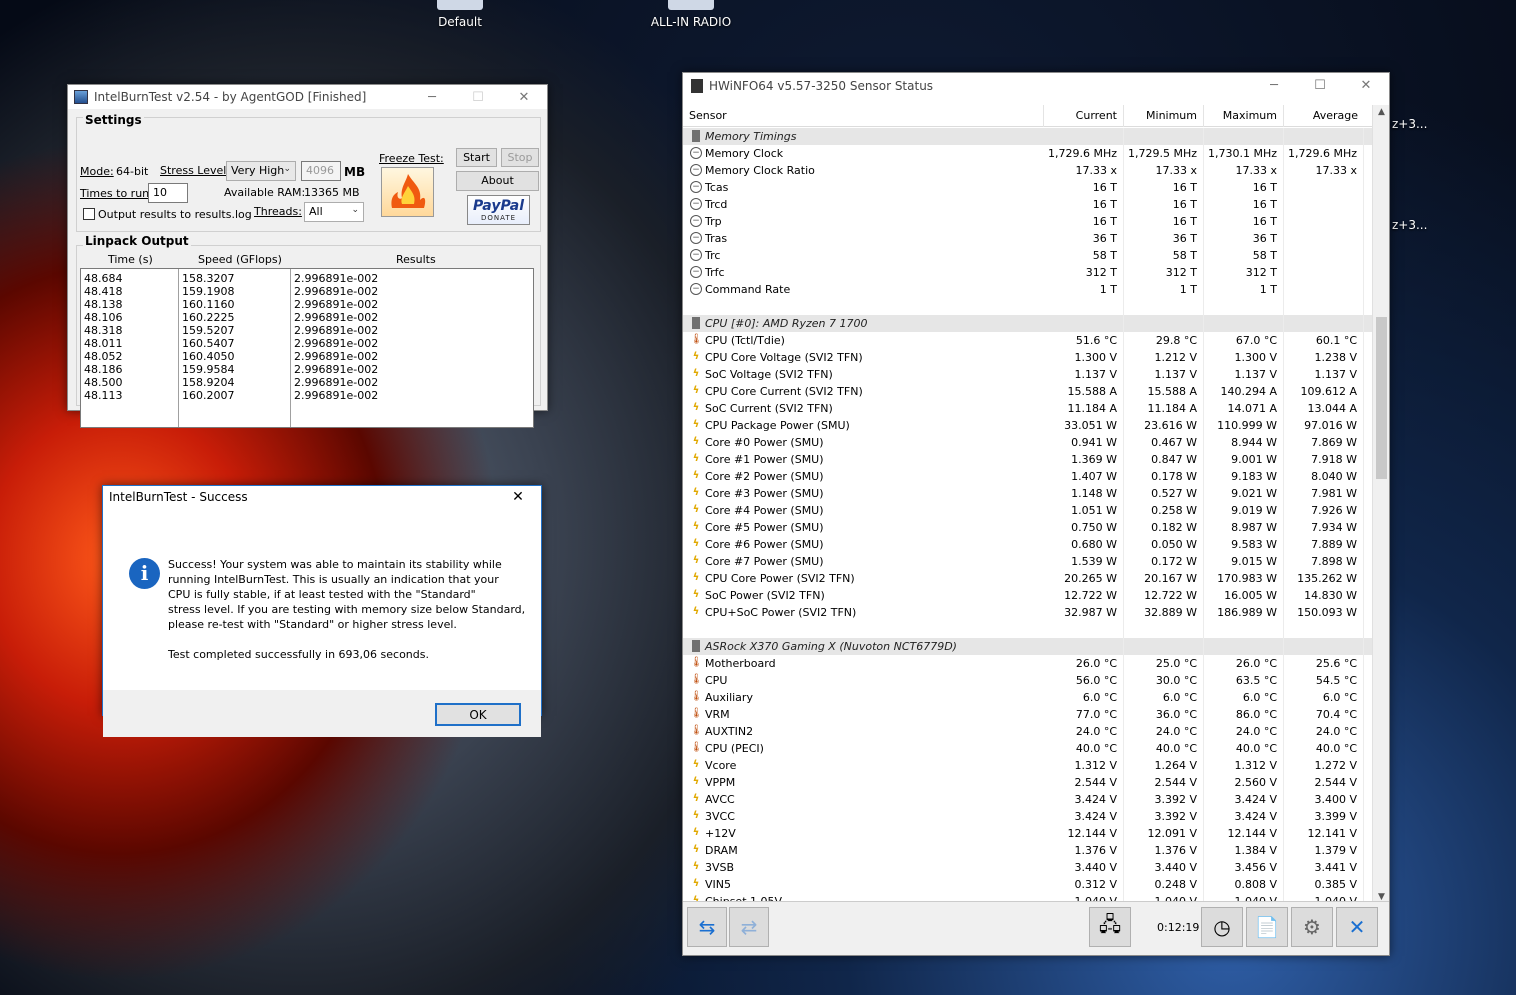 This screenshot has height=995, width=1516. I want to click on minimum-value: 16 T, so click(1164, 221).